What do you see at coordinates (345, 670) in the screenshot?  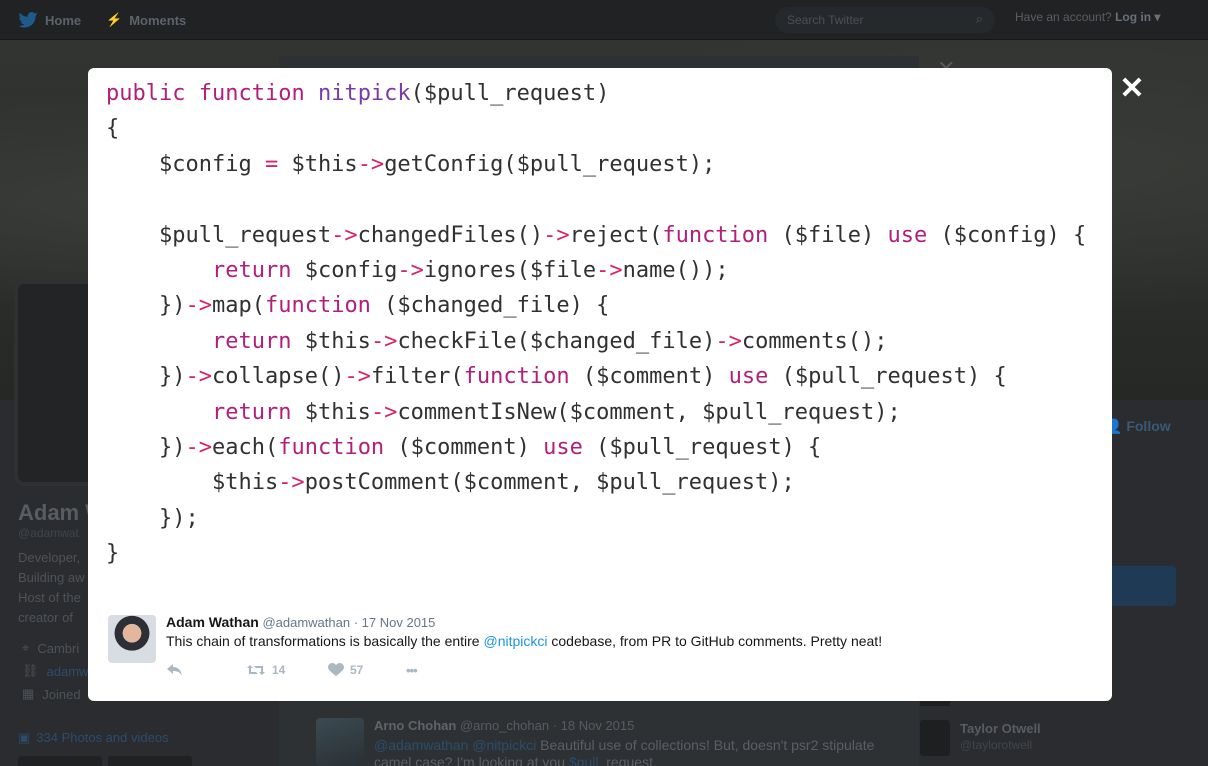 I see `like-button: 57` at bounding box center [345, 670].